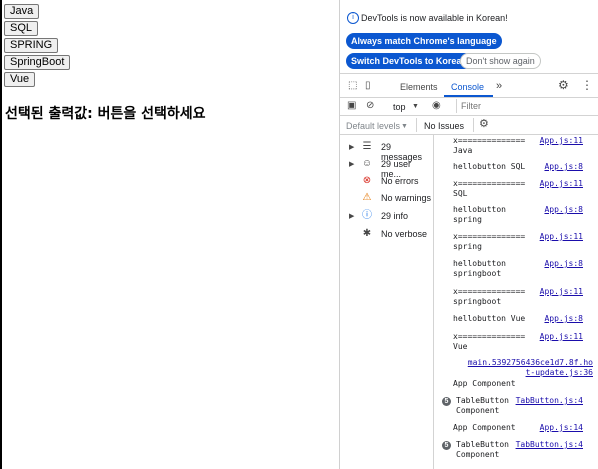 The width and height of the screenshot is (598, 469). Describe the element at coordinates (351, 106) in the screenshot. I see `sidebar-toggle-icon: ▣` at that location.